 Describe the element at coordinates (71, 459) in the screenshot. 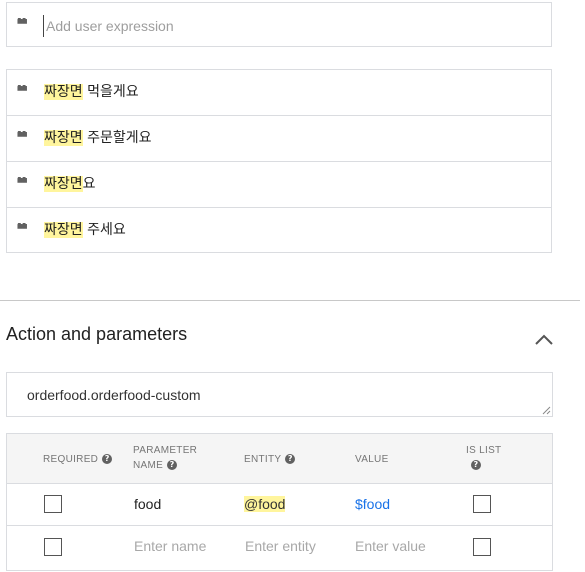

I see `header-required-label: REQUIRED` at that location.